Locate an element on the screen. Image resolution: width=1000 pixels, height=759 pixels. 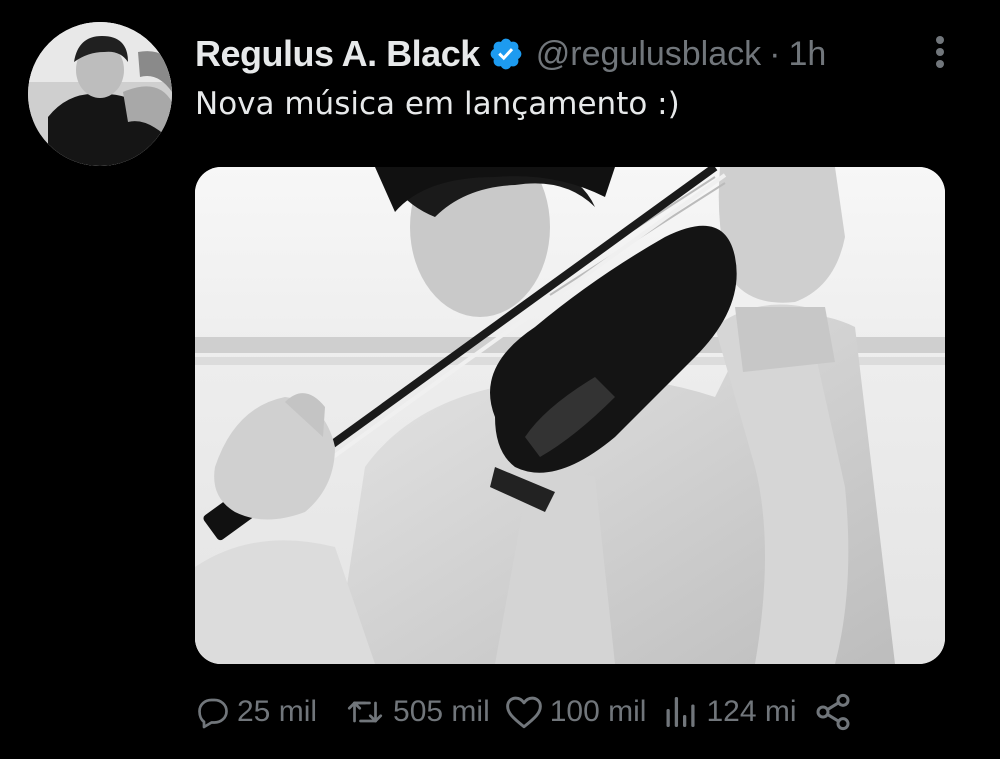
like-button: 100 mil is located at coordinates (575, 712).